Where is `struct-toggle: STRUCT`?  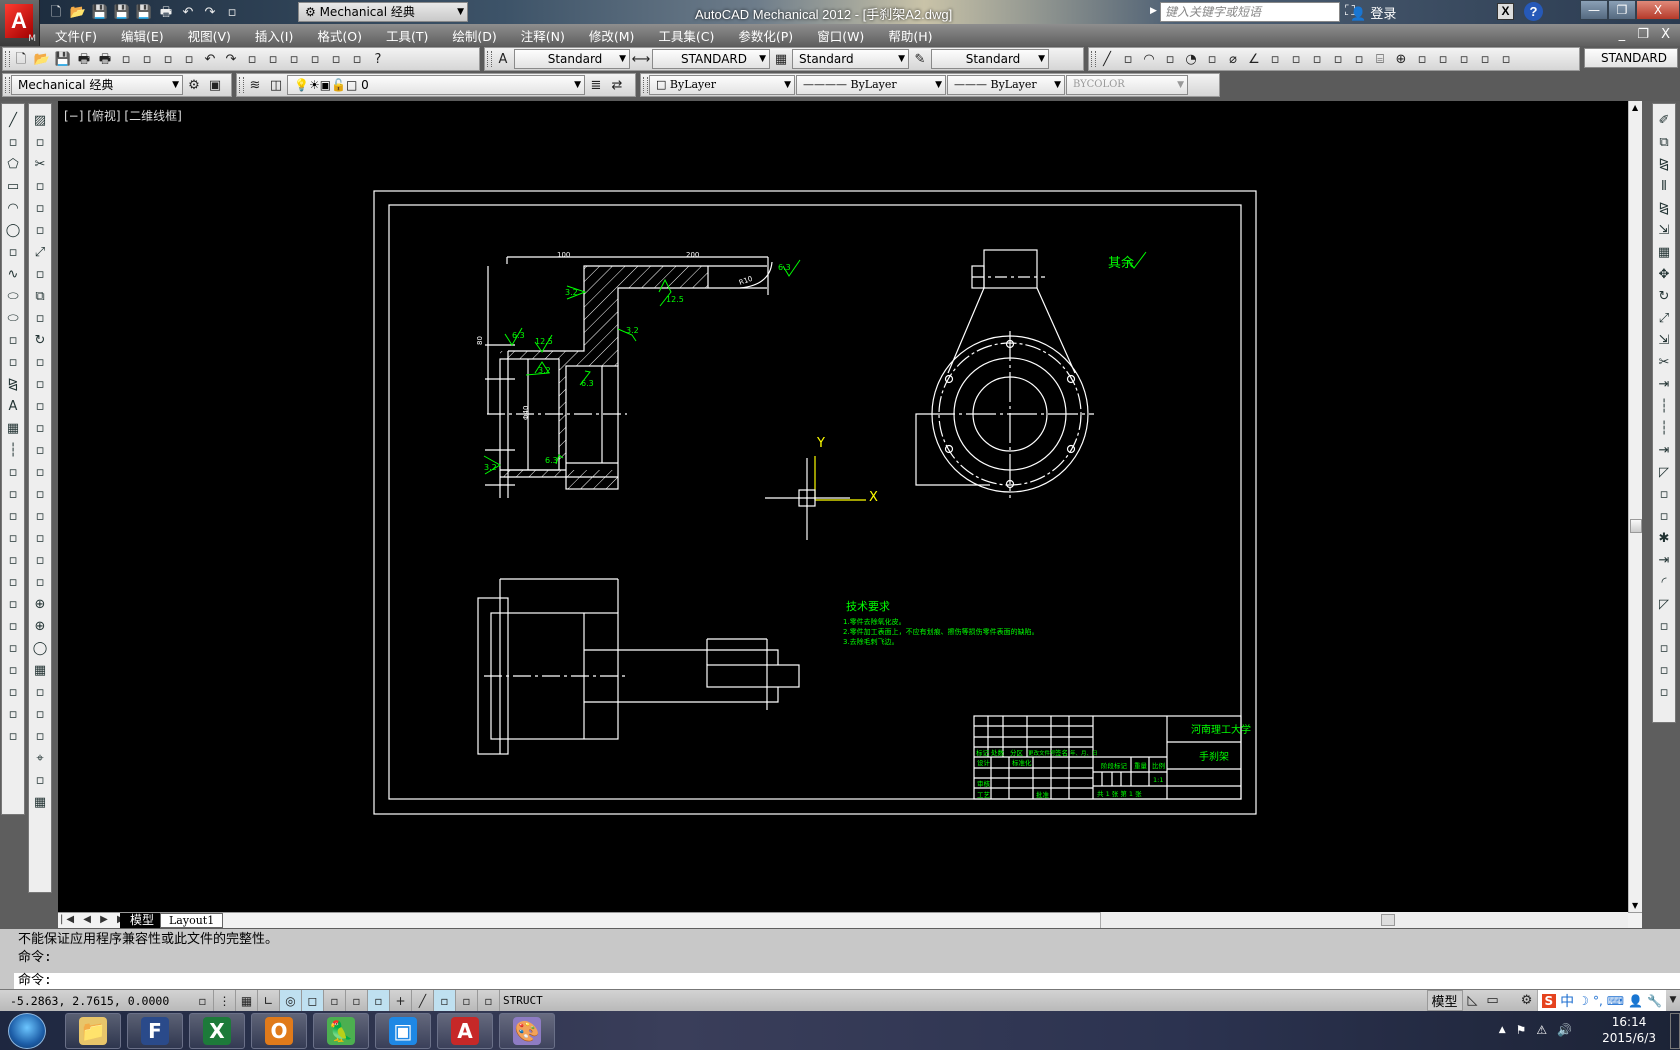 struct-toggle: STRUCT is located at coordinates (523, 1000).